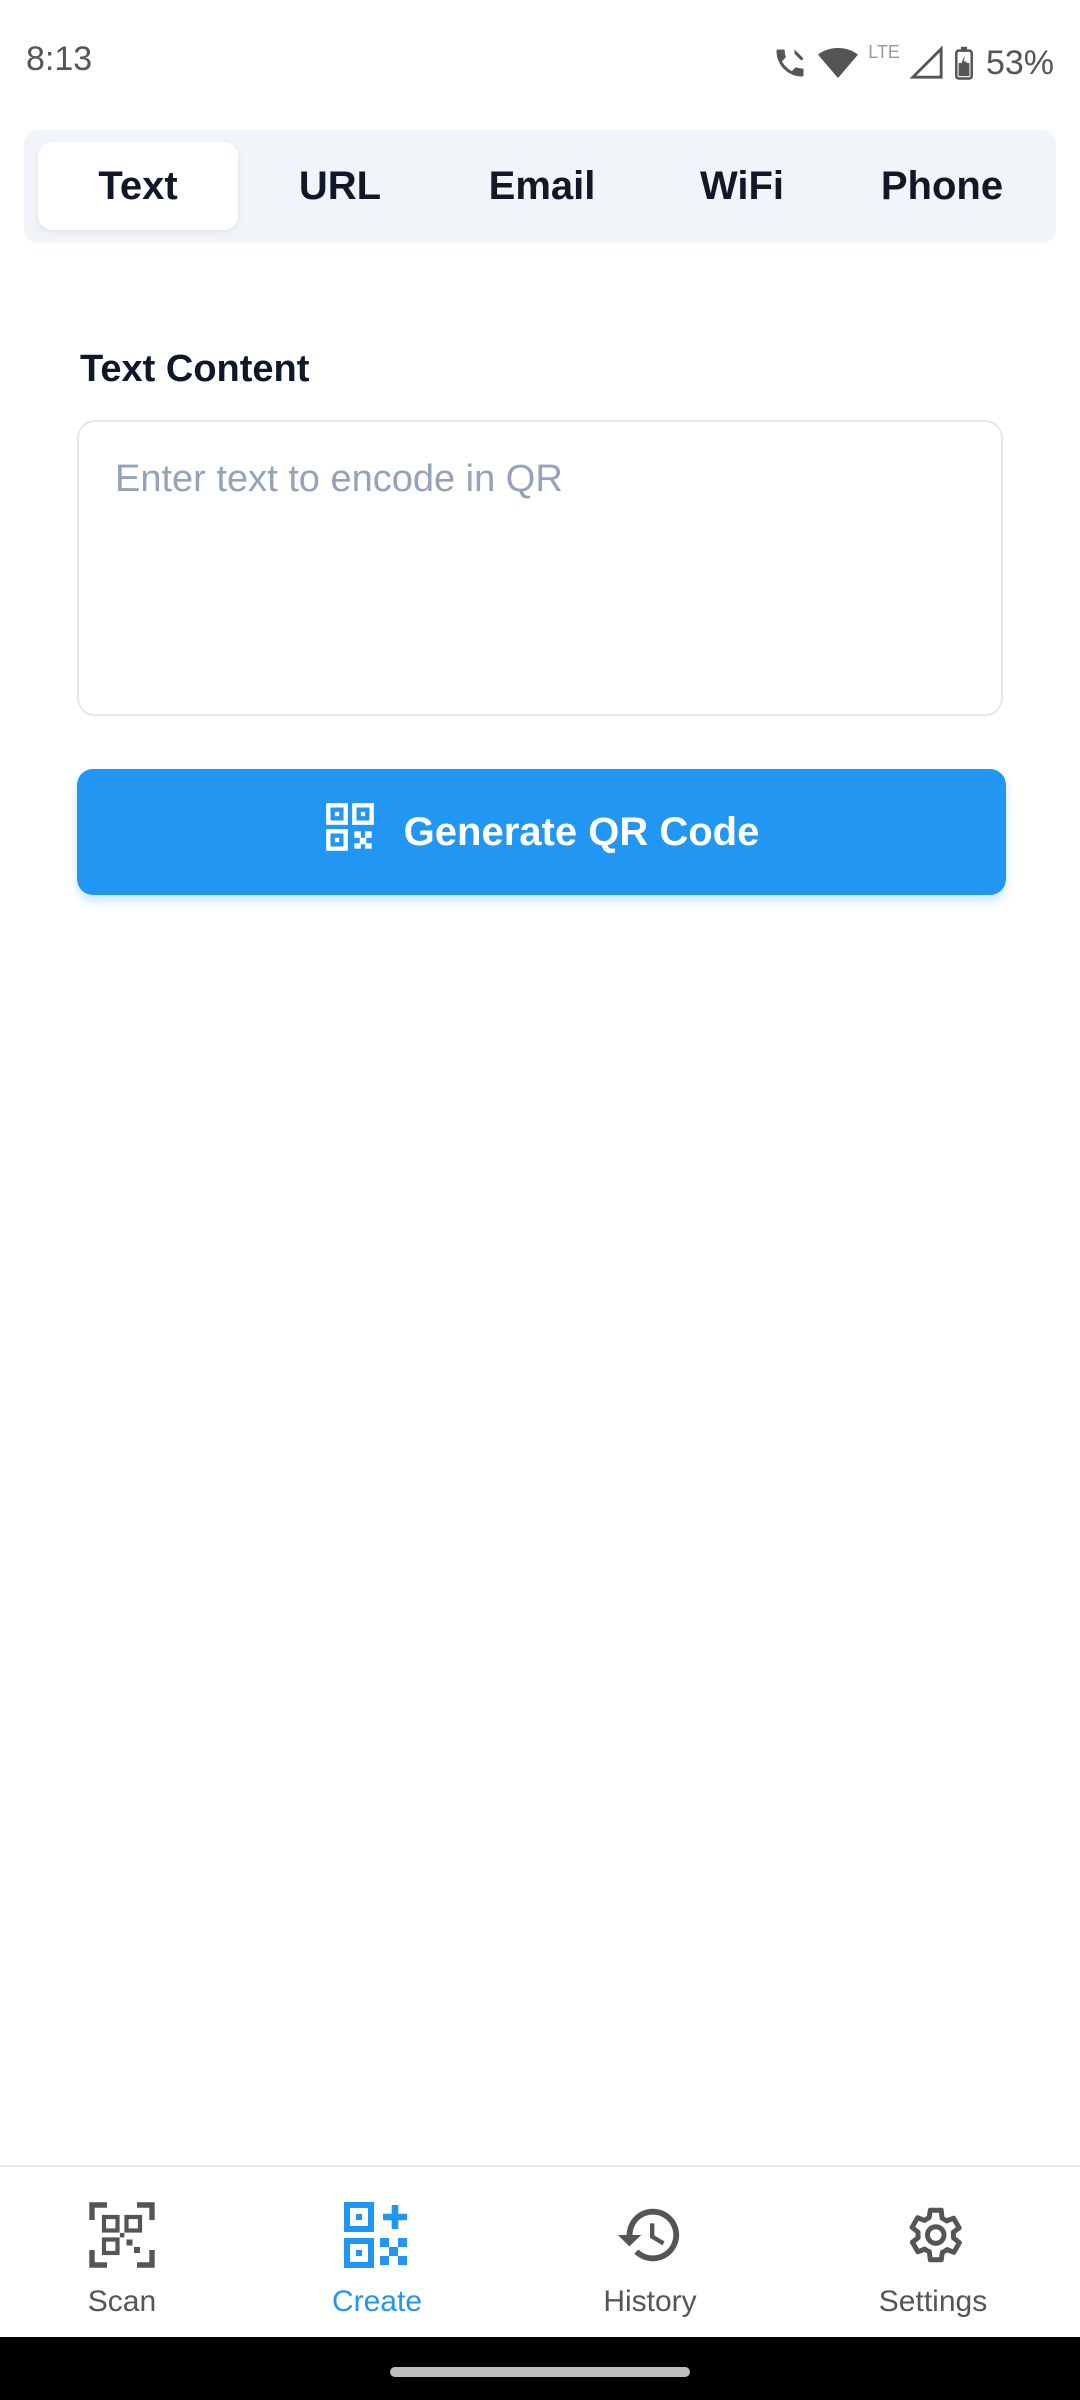  I want to click on nav-settings-label: Settings, so click(933, 2301).